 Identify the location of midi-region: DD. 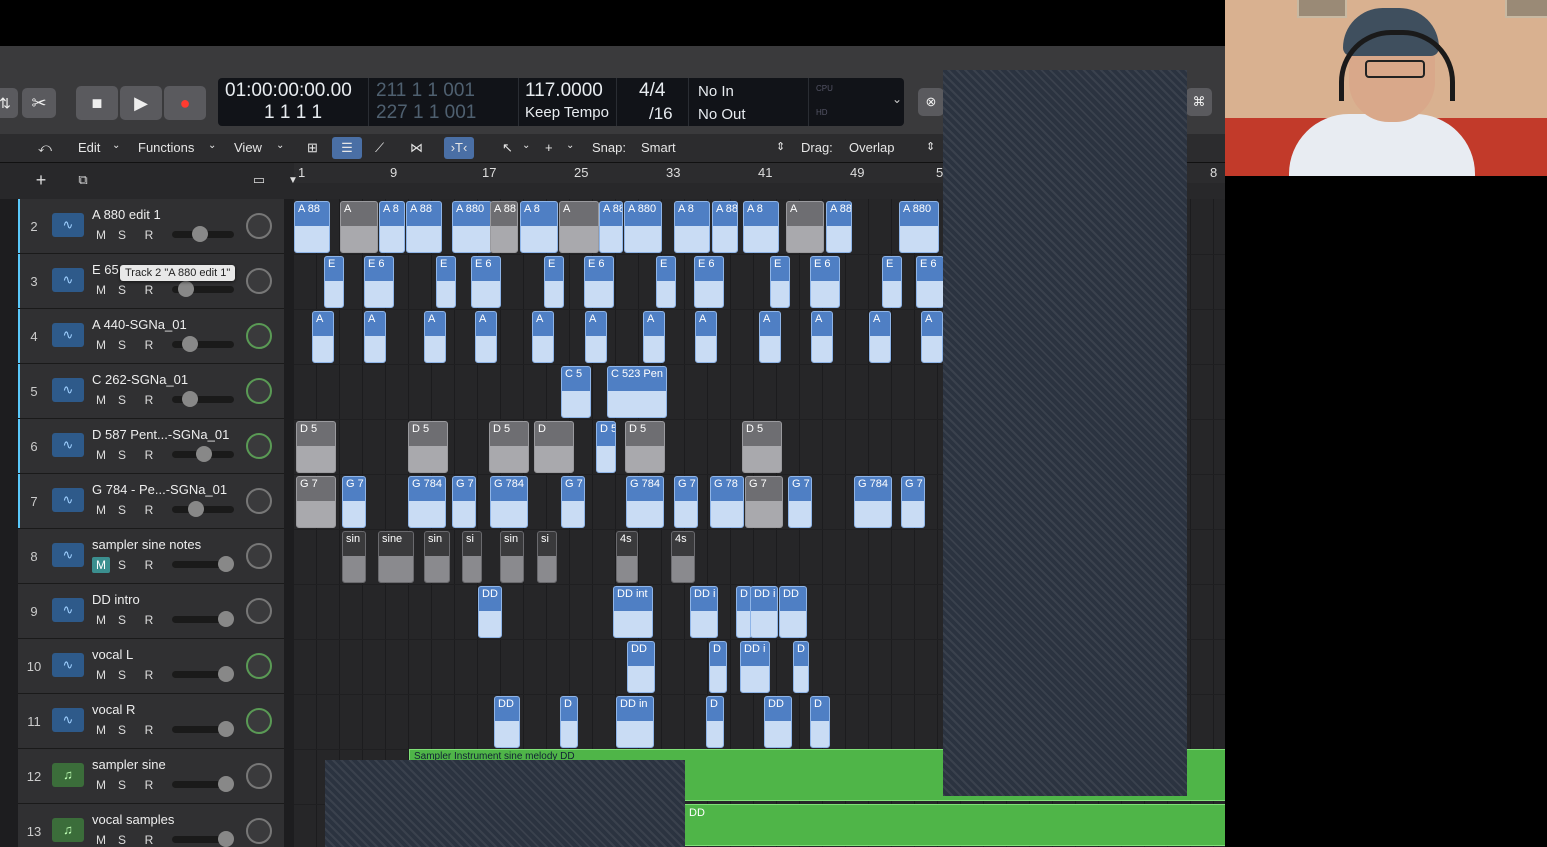
(954, 825).